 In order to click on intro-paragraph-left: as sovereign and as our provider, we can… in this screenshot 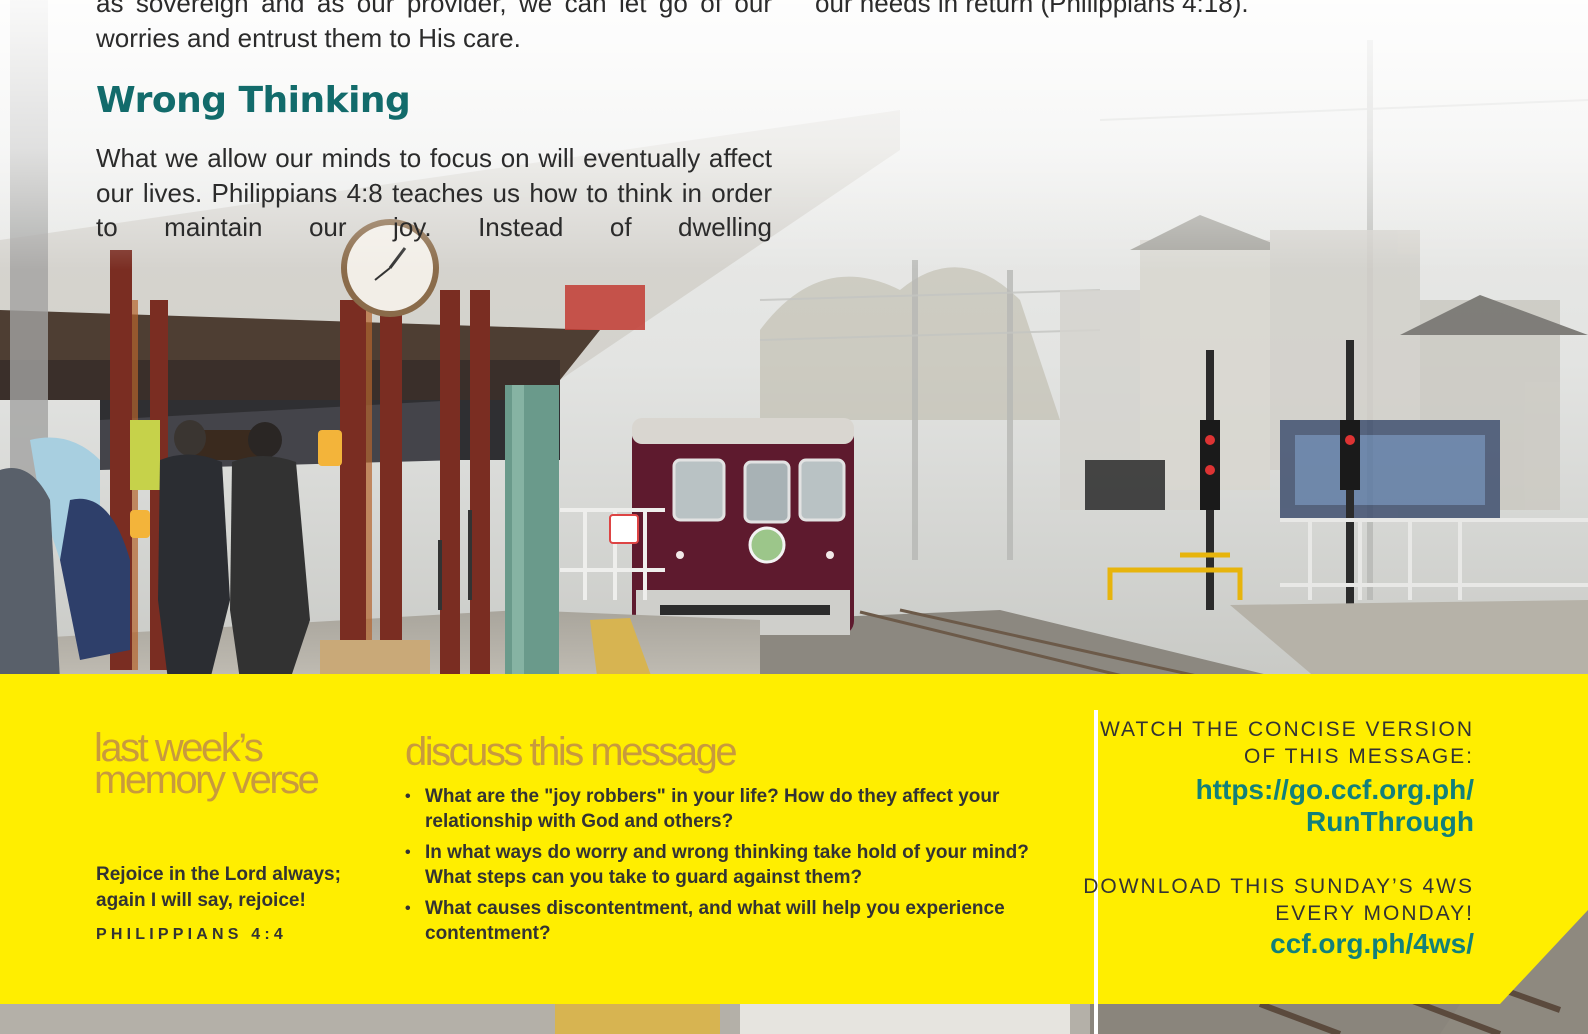, I will do `click(434, 26)`.